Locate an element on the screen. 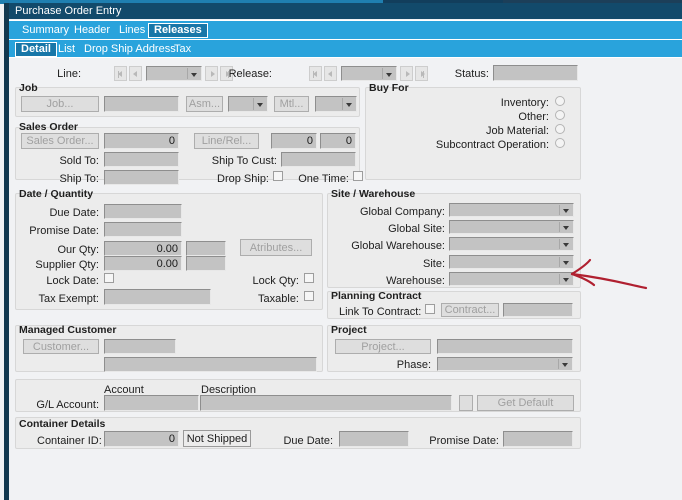 The image size is (682, 500). phase-label: Phase: is located at coordinates (413, 365).